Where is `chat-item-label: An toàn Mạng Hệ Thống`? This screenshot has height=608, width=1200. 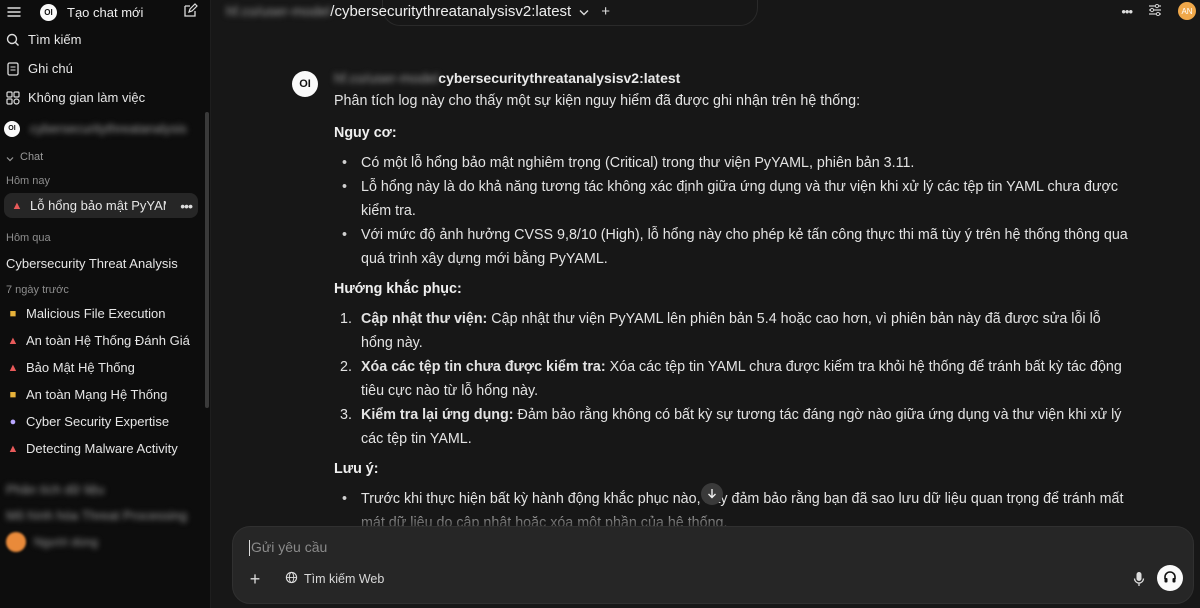 chat-item-label: An toàn Mạng Hệ Thống is located at coordinates (97, 394).